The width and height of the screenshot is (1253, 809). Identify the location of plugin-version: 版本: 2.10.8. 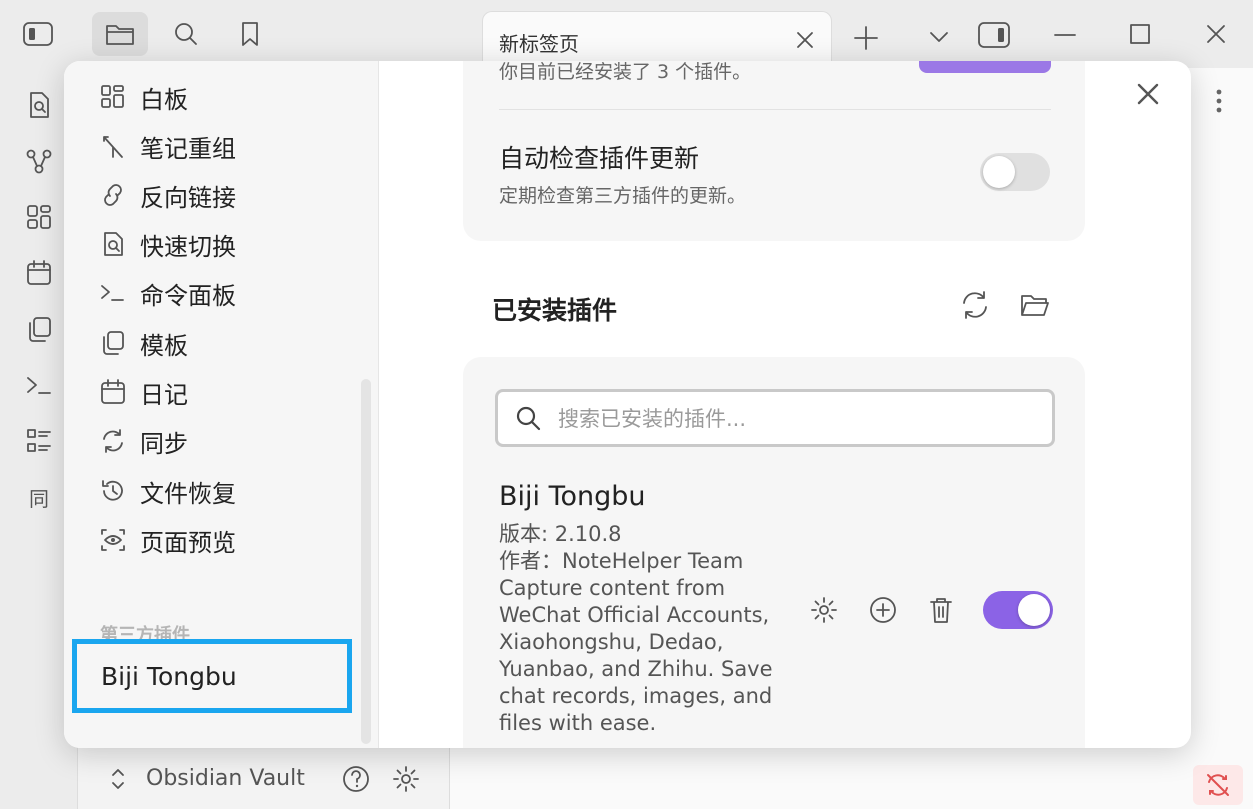
(560, 534).